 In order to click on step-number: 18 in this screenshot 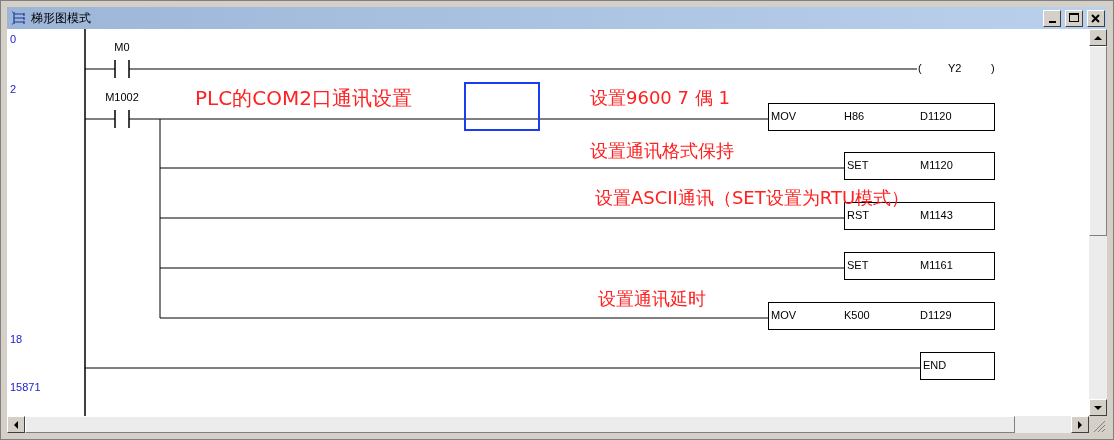, I will do `click(16, 339)`.